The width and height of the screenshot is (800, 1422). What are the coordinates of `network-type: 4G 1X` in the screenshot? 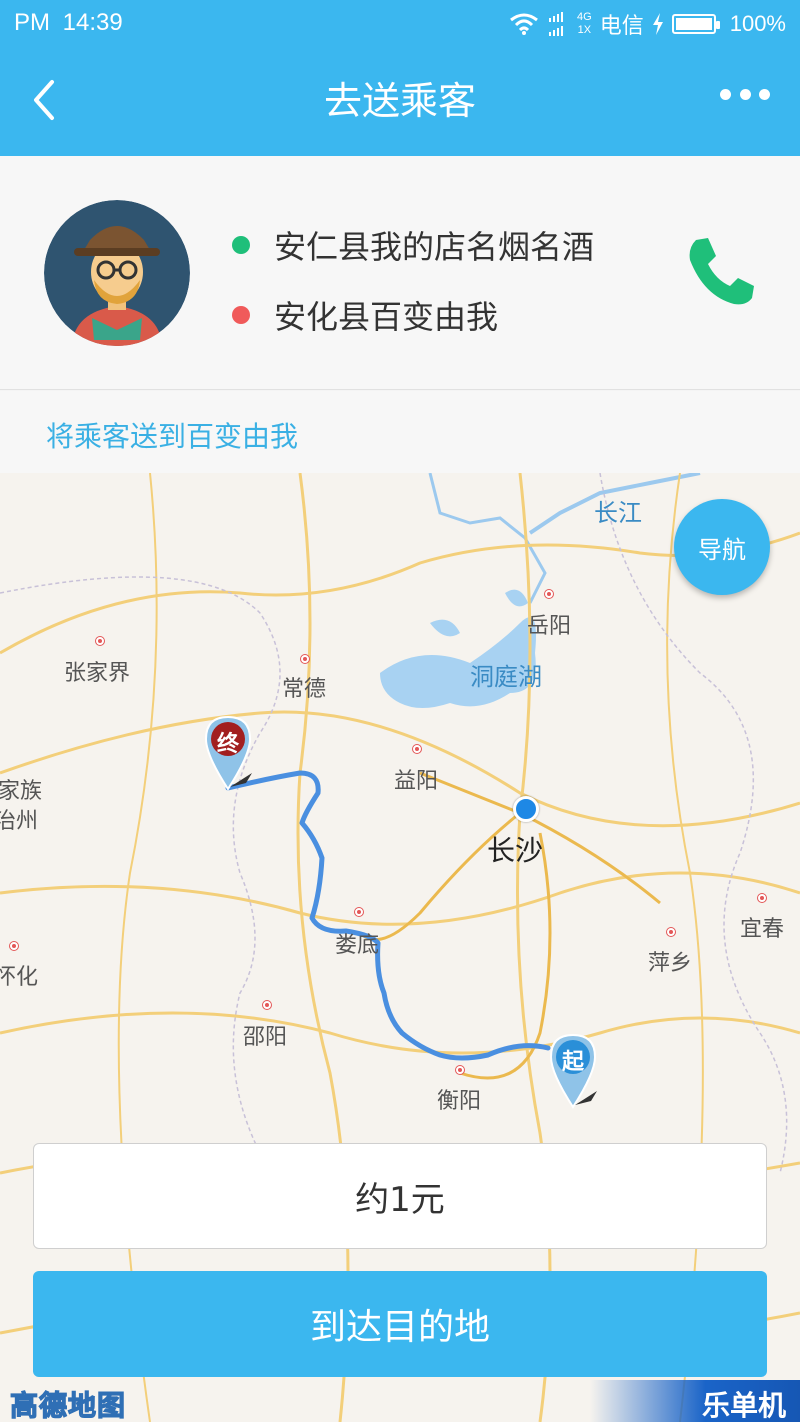 It's located at (584, 23).